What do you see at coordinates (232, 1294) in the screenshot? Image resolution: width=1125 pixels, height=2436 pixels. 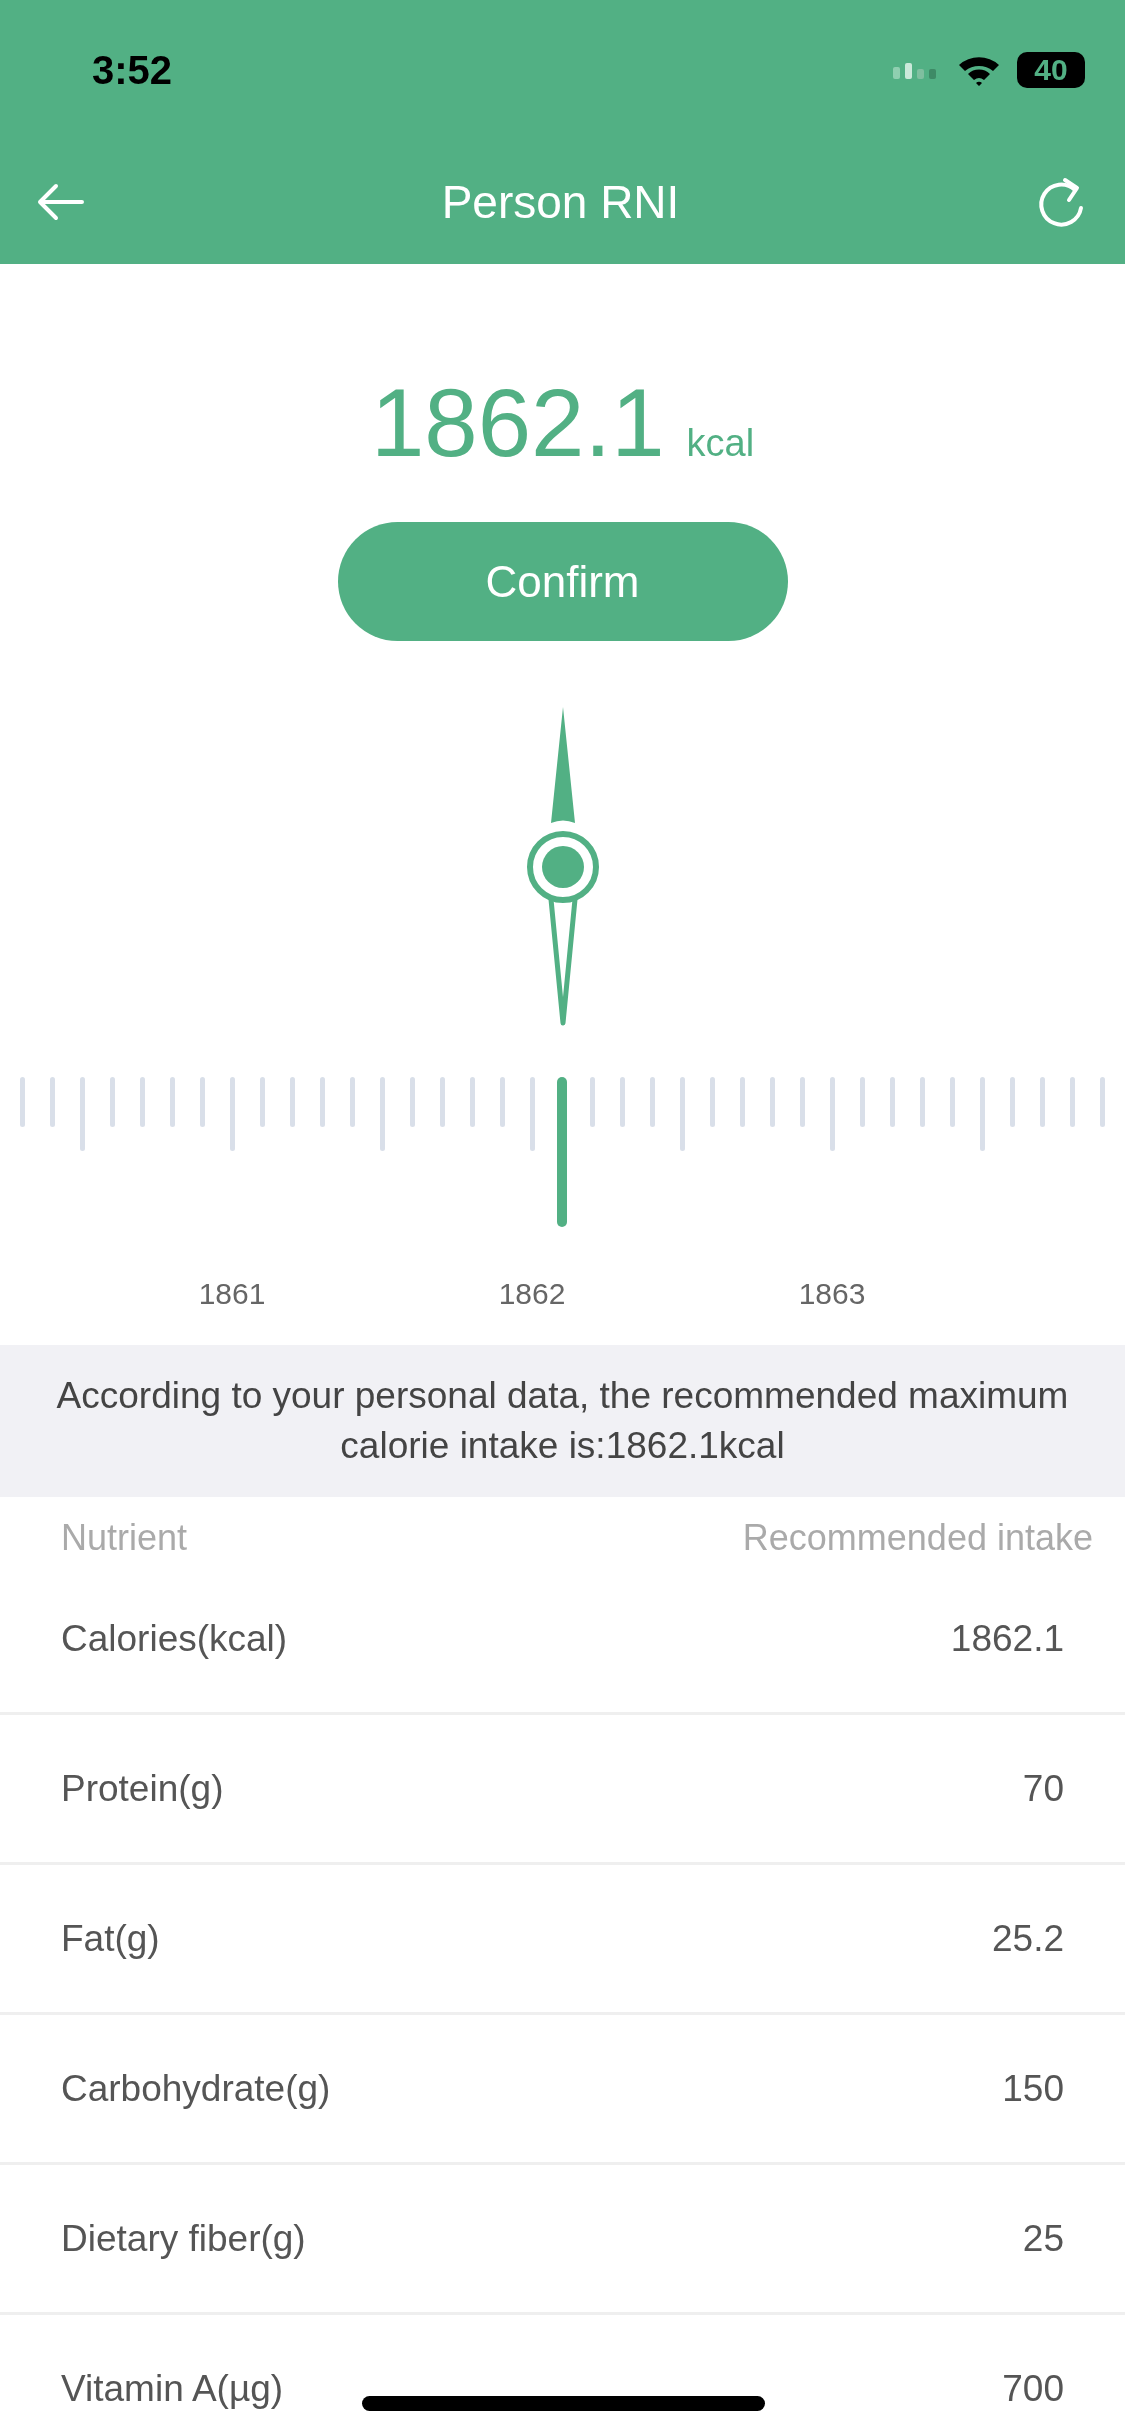 I see `ruler-label: 1861` at bounding box center [232, 1294].